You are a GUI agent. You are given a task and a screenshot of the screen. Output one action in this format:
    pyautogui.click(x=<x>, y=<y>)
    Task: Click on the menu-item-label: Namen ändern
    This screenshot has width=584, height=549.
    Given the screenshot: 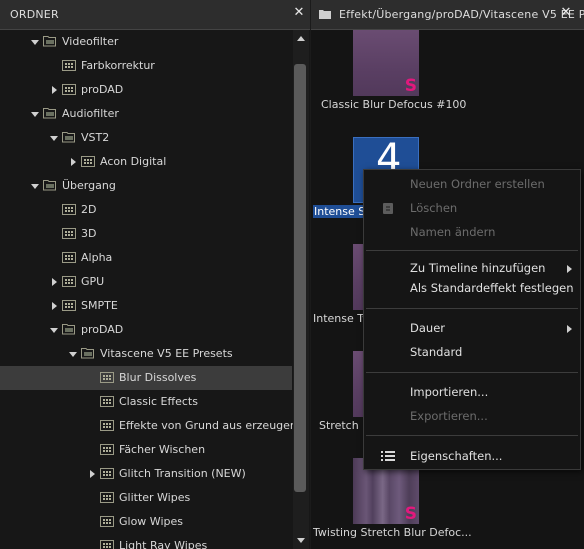 What is the action you would take?
    pyautogui.click(x=453, y=232)
    